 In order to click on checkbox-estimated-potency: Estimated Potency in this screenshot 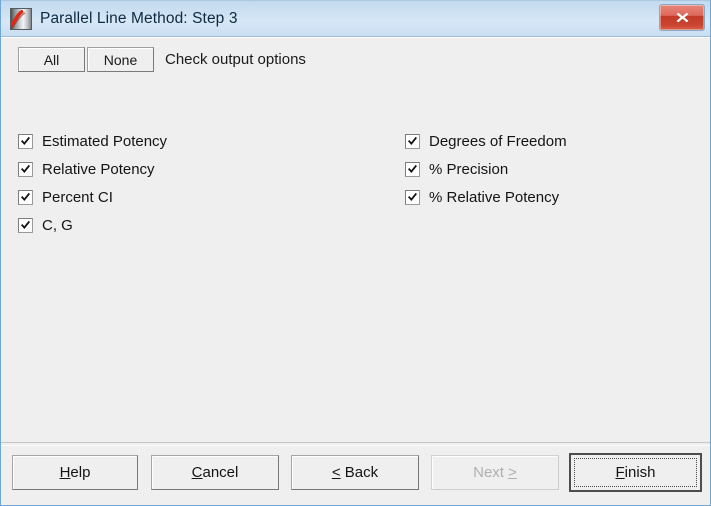, I will do `click(92, 141)`.